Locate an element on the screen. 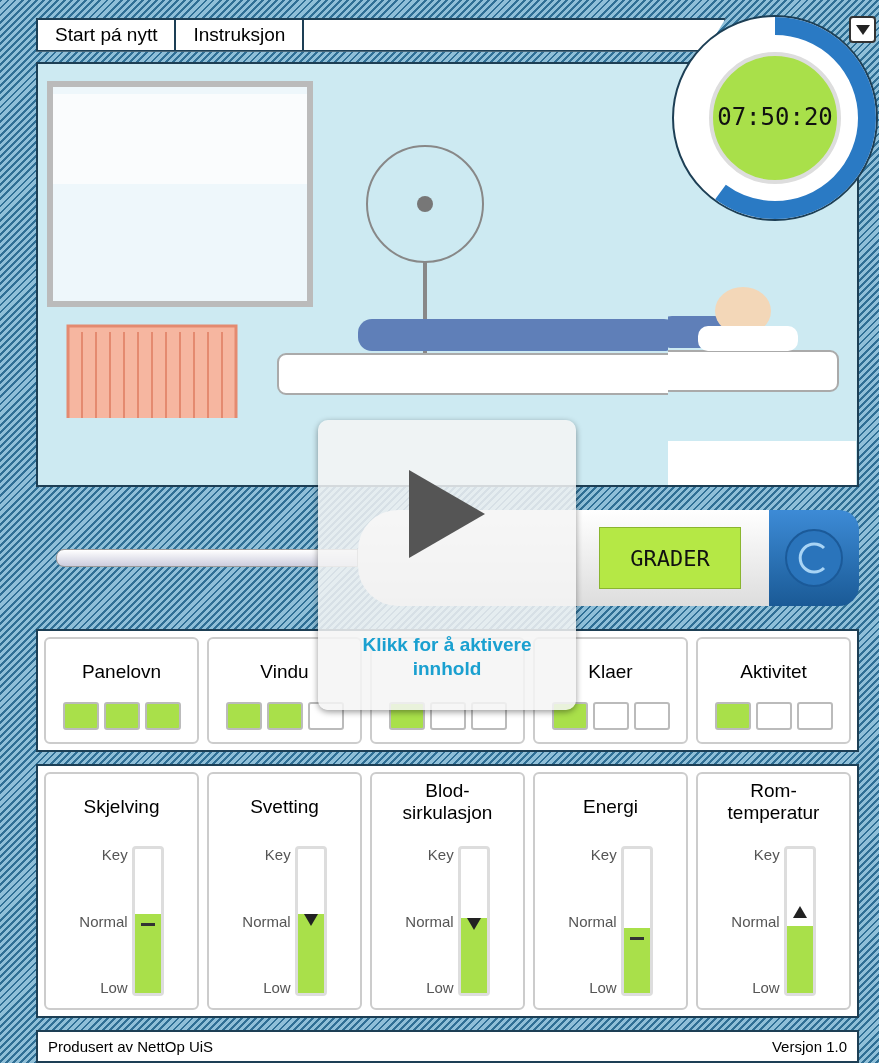 The image size is (879, 1063). gauge-label: Skjelving is located at coordinates (121, 807).